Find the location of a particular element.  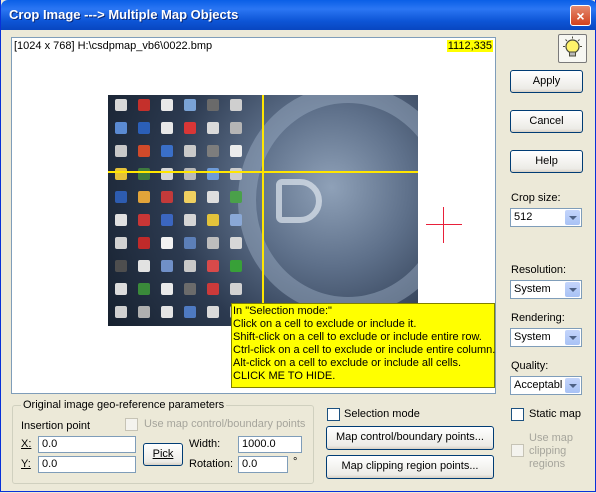

lightbulb-icon is located at coordinates (572, 46).